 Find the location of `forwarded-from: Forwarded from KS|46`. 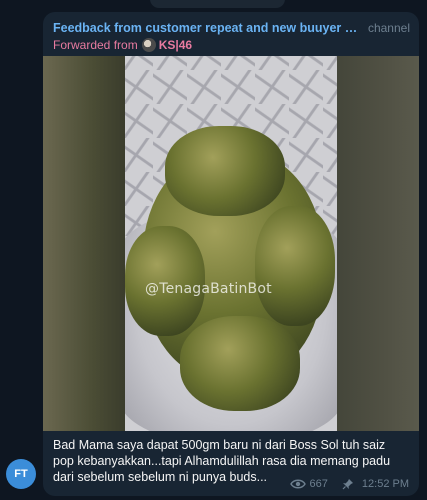

forwarded-from: Forwarded from KS|46 is located at coordinates (122, 45).